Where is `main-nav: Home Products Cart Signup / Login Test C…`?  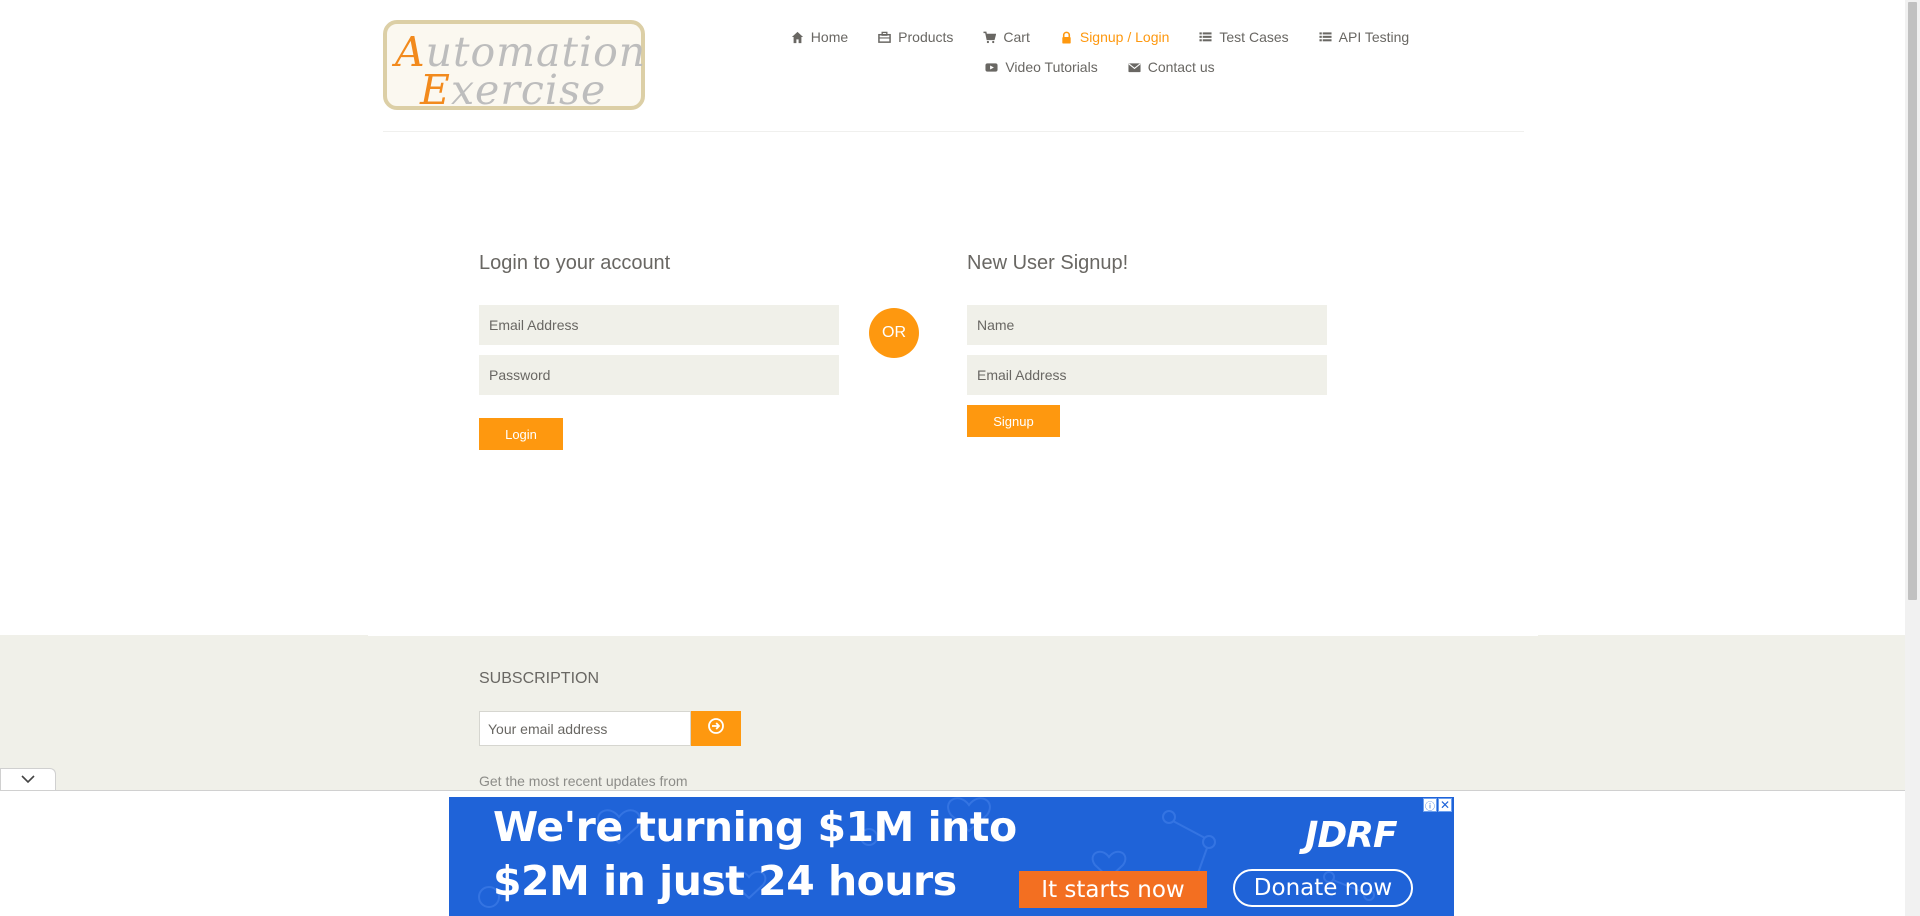 main-nav: Home Products Cart Signup / Login Test C… is located at coordinates (1100, 52).